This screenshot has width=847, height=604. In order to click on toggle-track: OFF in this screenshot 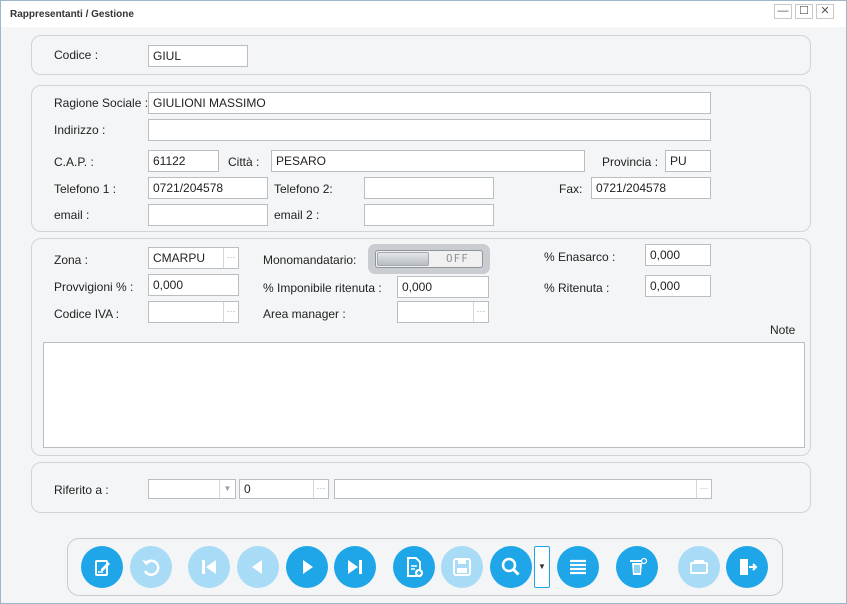, I will do `click(429, 259)`.